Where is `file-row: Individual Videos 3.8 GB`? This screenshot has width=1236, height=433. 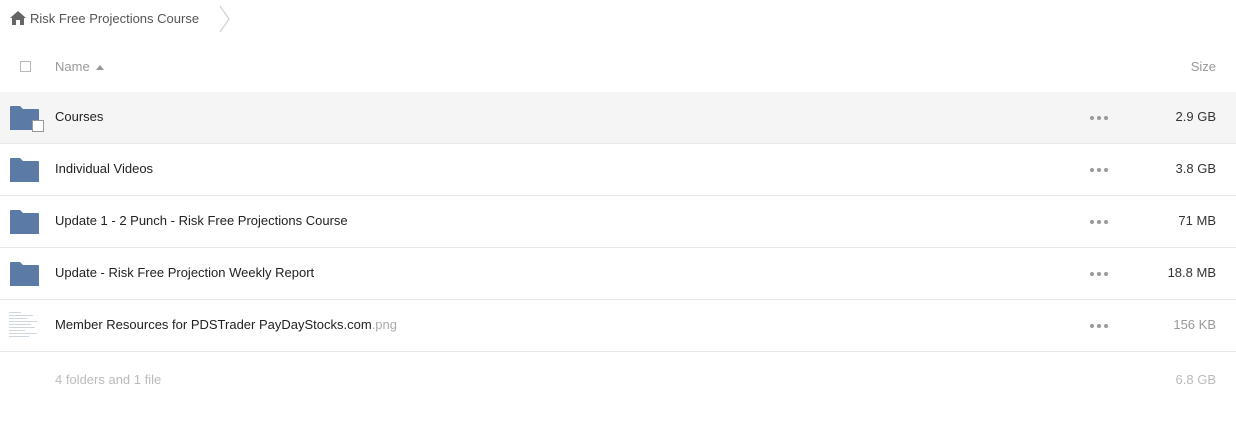 file-row: Individual Videos 3.8 GB is located at coordinates (618, 170).